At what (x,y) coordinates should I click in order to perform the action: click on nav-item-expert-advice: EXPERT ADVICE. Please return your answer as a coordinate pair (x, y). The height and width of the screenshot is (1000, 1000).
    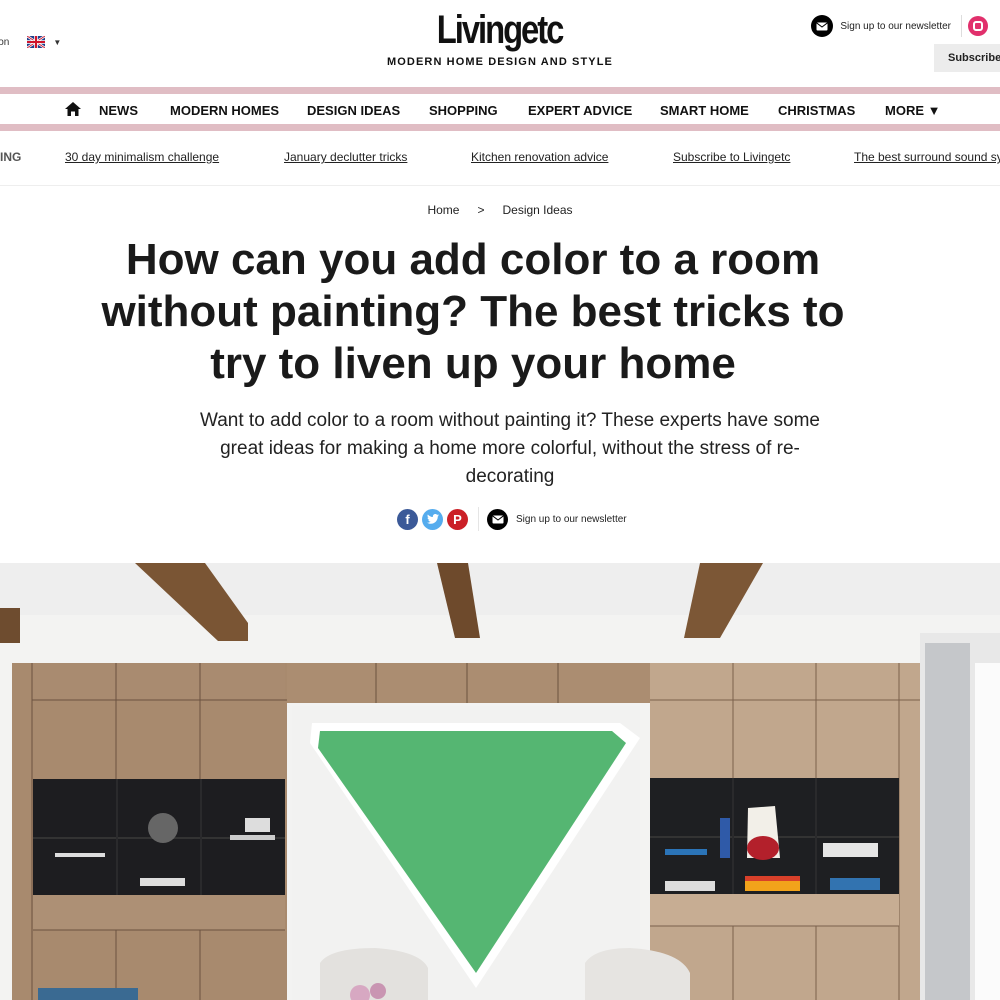
    Looking at the image, I should click on (580, 110).